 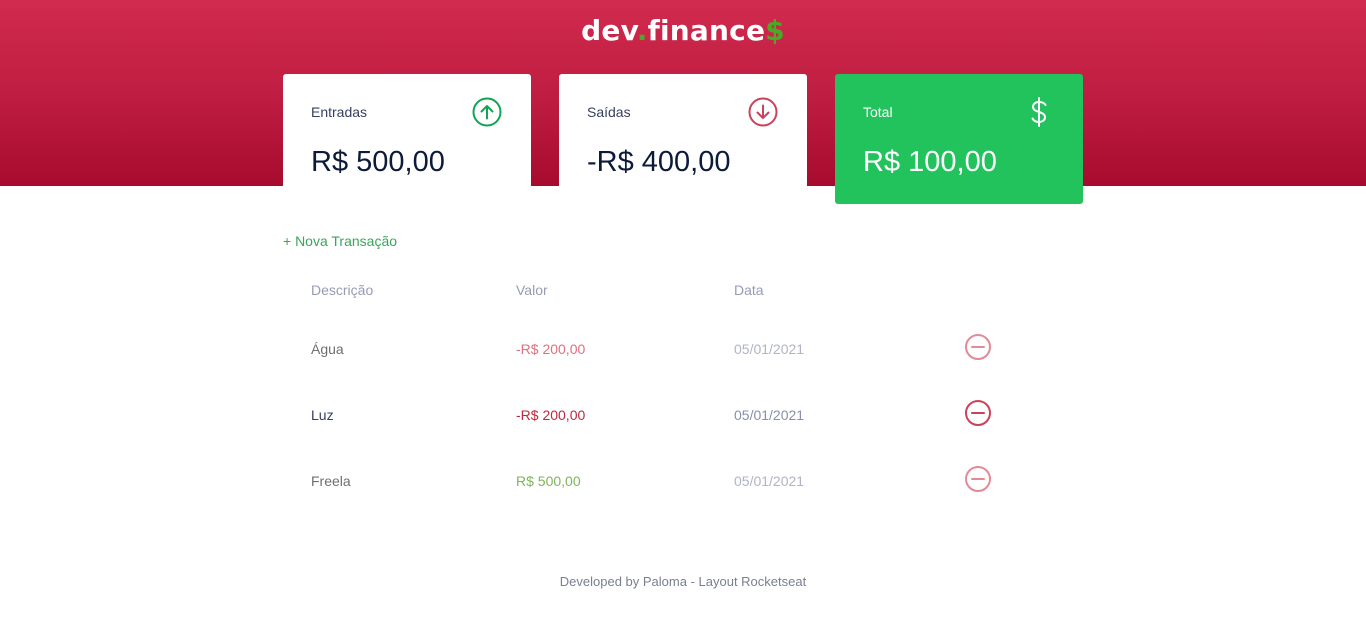 I want to click on income-card-title: Entradas, so click(x=339, y=112).